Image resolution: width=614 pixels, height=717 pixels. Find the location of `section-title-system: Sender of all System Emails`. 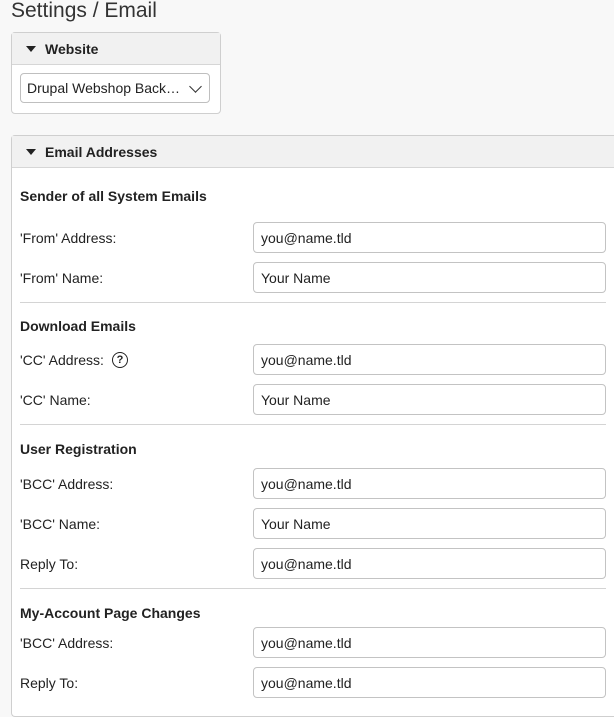

section-title-system: Sender of all System Emails is located at coordinates (113, 196).